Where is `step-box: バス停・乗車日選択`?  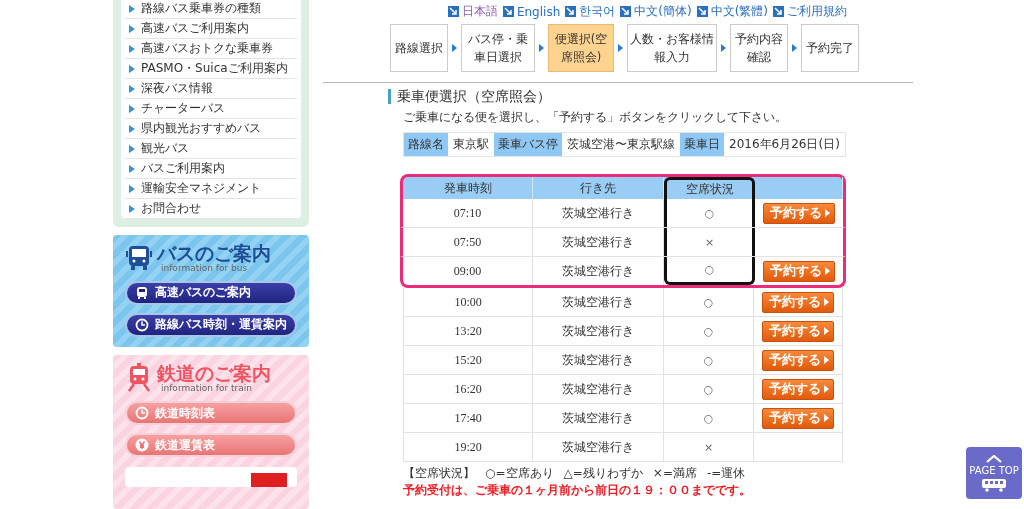
step-box: バス停・乗車日選択 is located at coordinates (498, 48).